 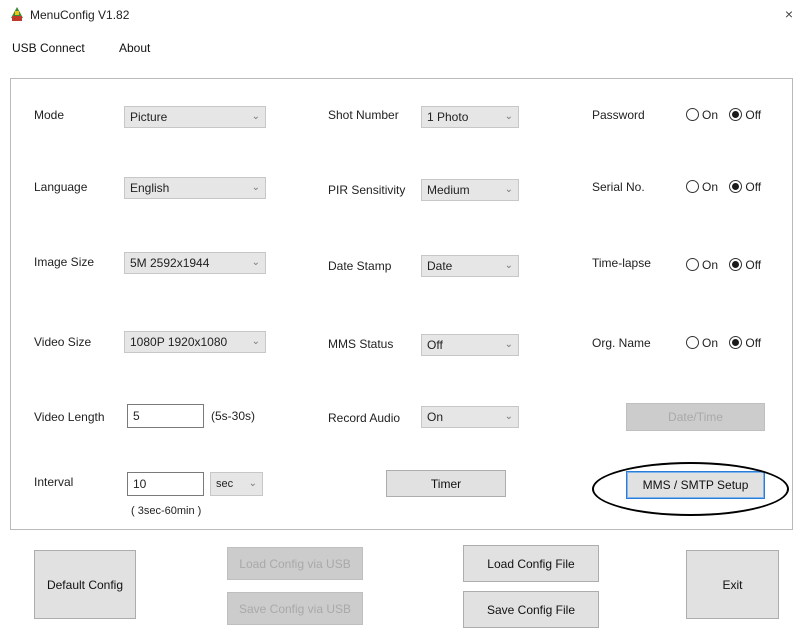 I want to click on exit-button: Exit, so click(x=732, y=584).